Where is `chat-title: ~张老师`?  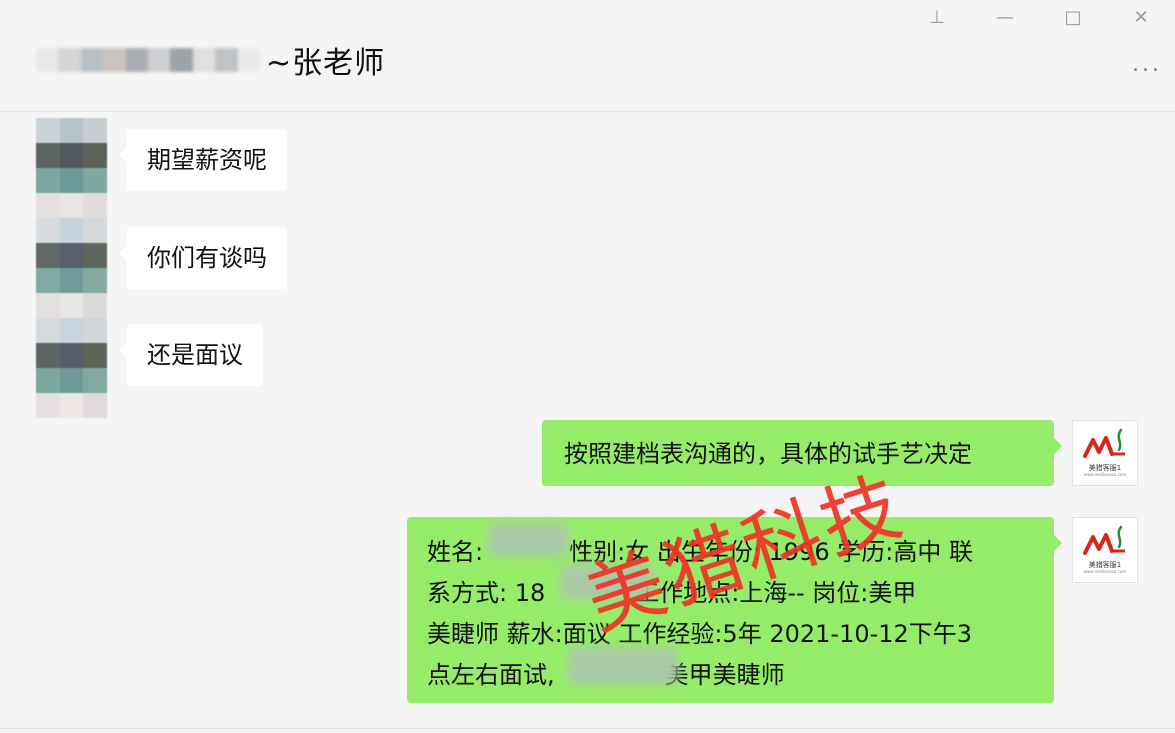 chat-title: ~张老师 is located at coordinates (210, 60).